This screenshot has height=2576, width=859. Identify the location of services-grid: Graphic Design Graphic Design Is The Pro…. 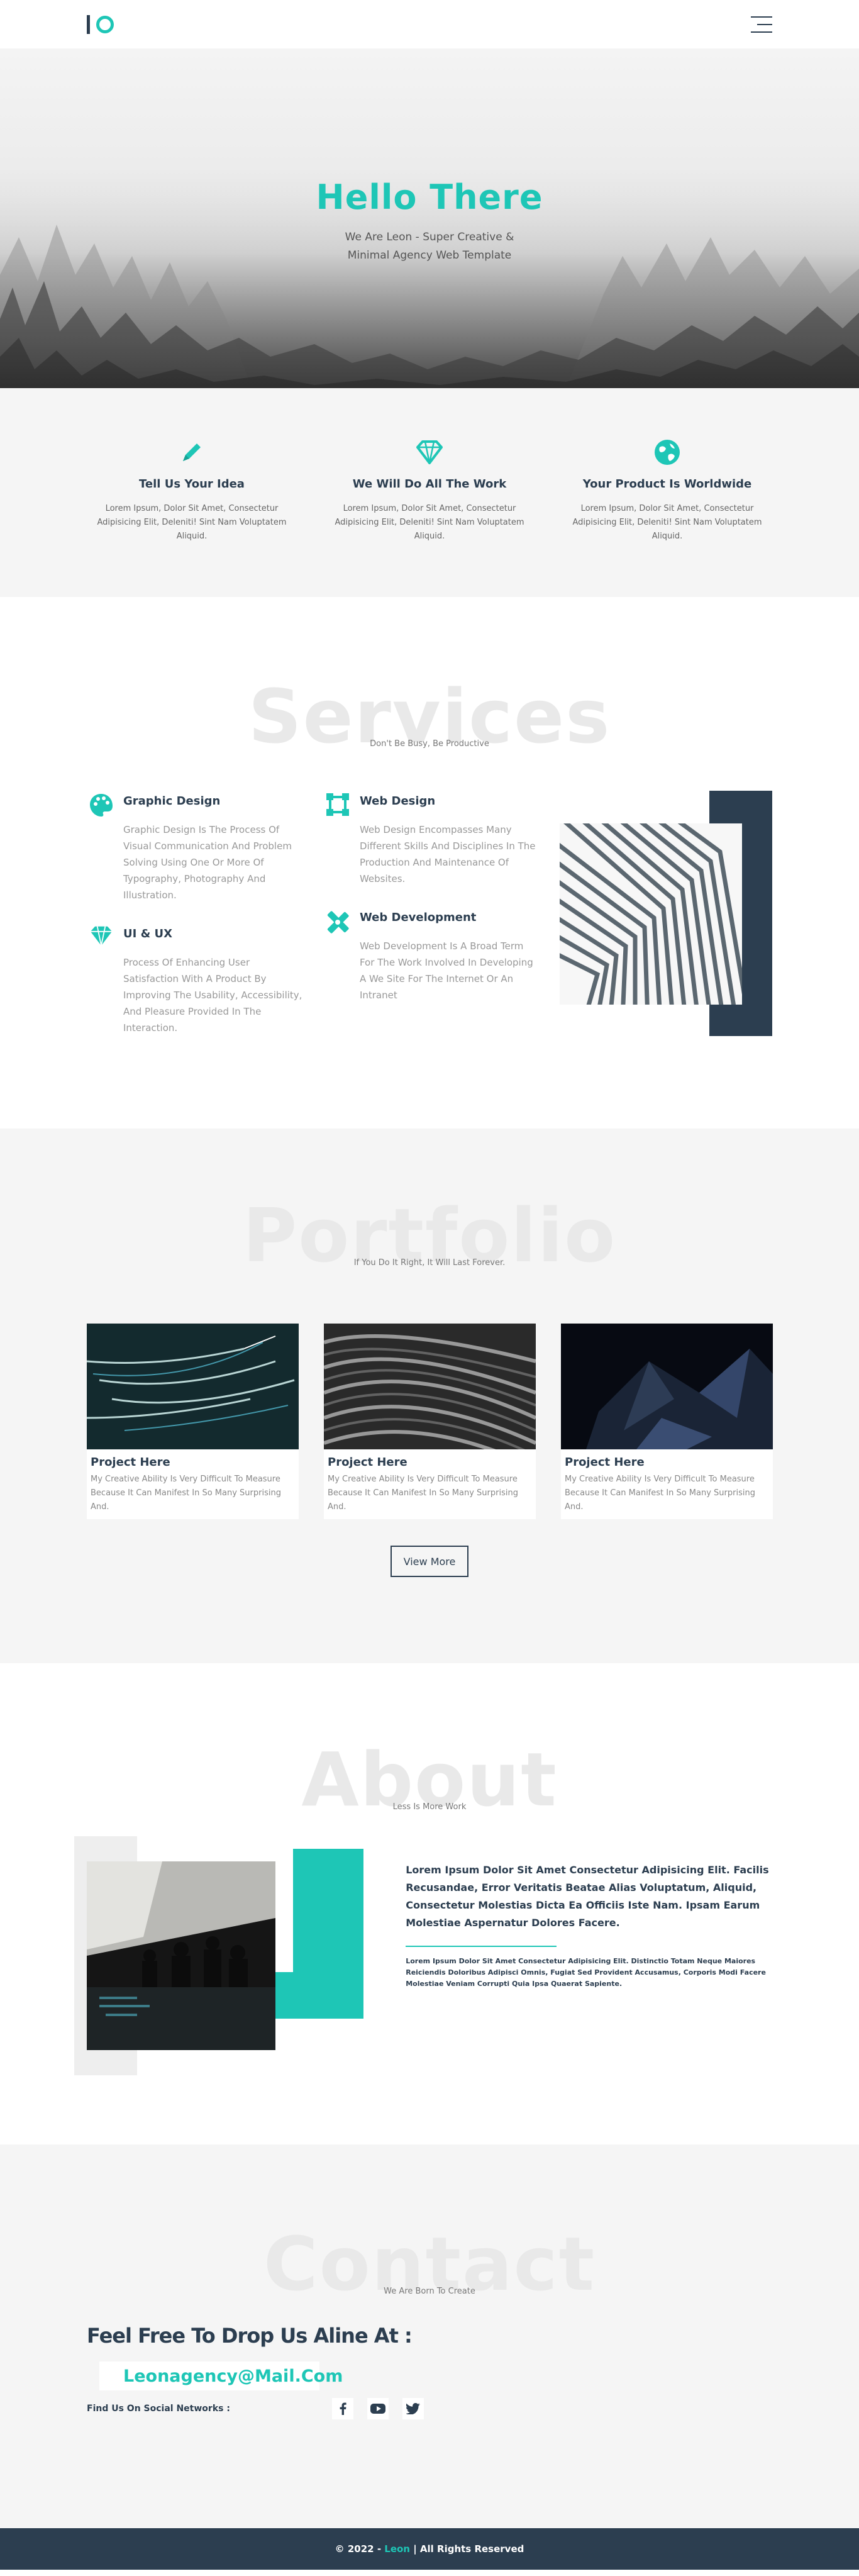
(429, 924).